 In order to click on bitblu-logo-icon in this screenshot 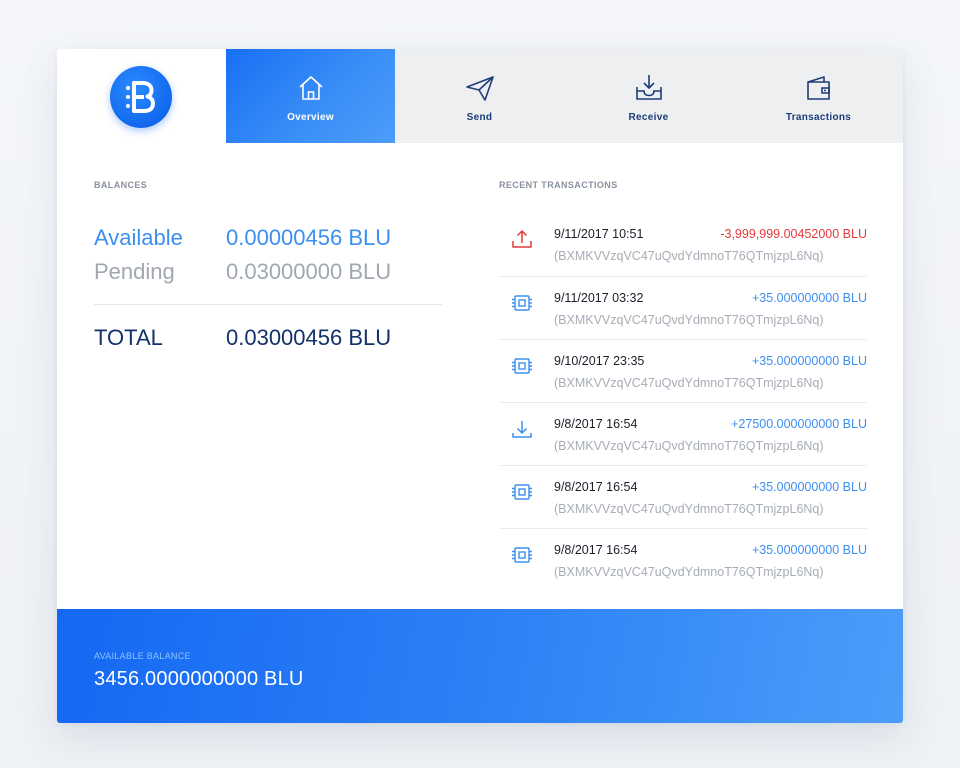, I will do `click(140, 97)`.